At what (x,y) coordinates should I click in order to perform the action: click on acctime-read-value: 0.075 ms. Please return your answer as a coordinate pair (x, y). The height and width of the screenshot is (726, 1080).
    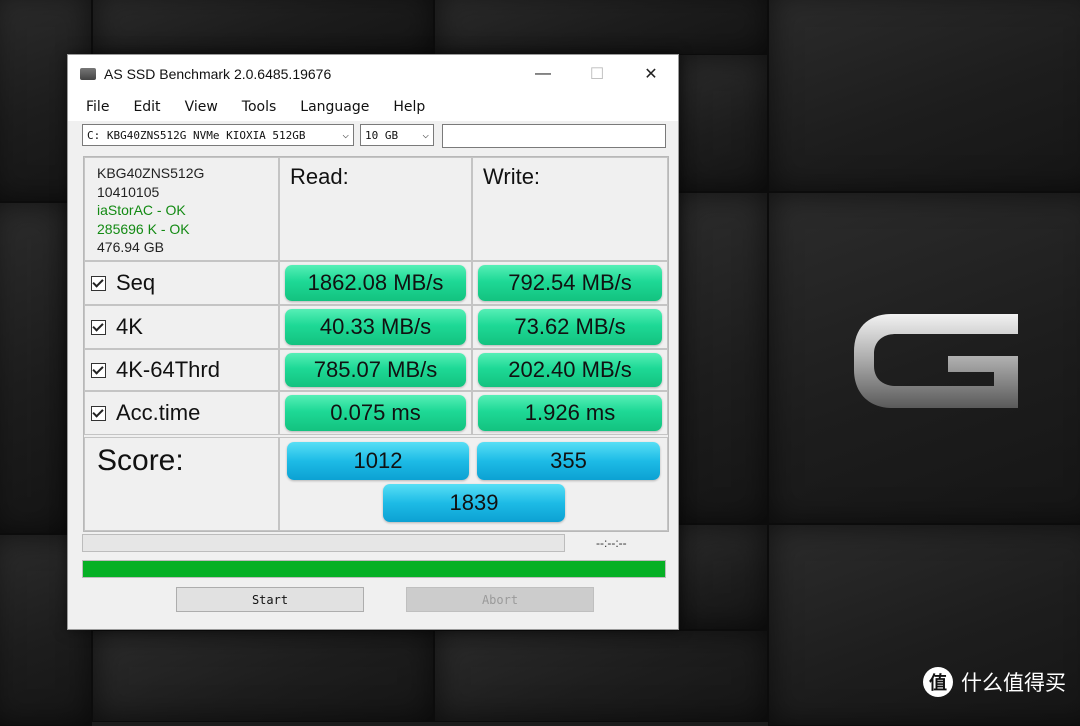
    Looking at the image, I should click on (375, 413).